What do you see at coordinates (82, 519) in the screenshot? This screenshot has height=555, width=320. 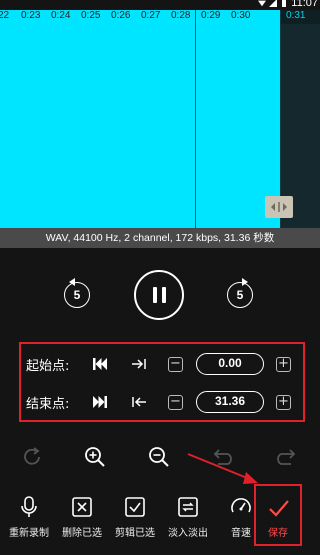 I see `delete-selection-button: 删除已选` at bounding box center [82, 519].